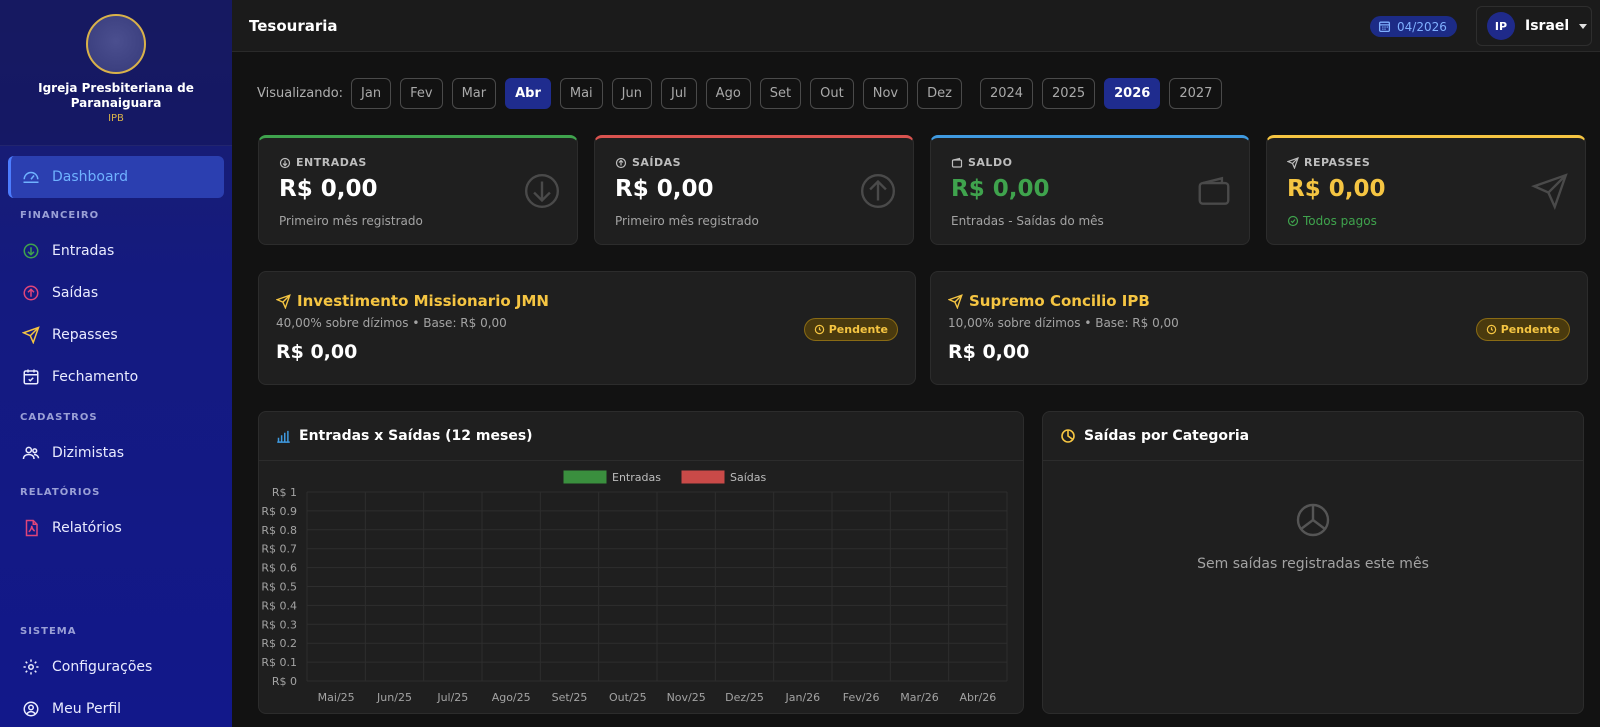  I want to click on stat-subtext: Todos pagos, so click(1340, 221).